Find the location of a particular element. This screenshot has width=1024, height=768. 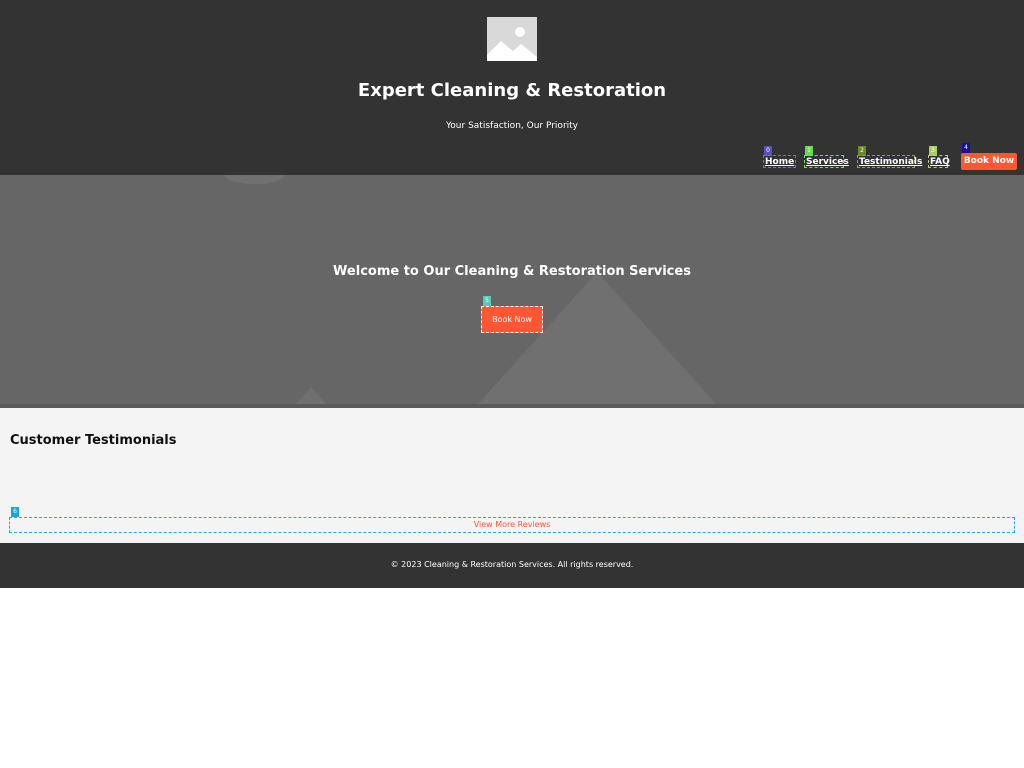

element-index-badge: 5 is located at coordinates (487, 301).